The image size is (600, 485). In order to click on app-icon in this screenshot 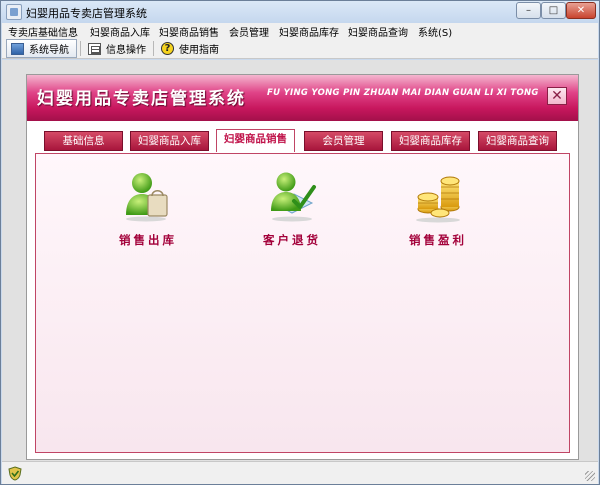, I will do `click(14, 12)`.